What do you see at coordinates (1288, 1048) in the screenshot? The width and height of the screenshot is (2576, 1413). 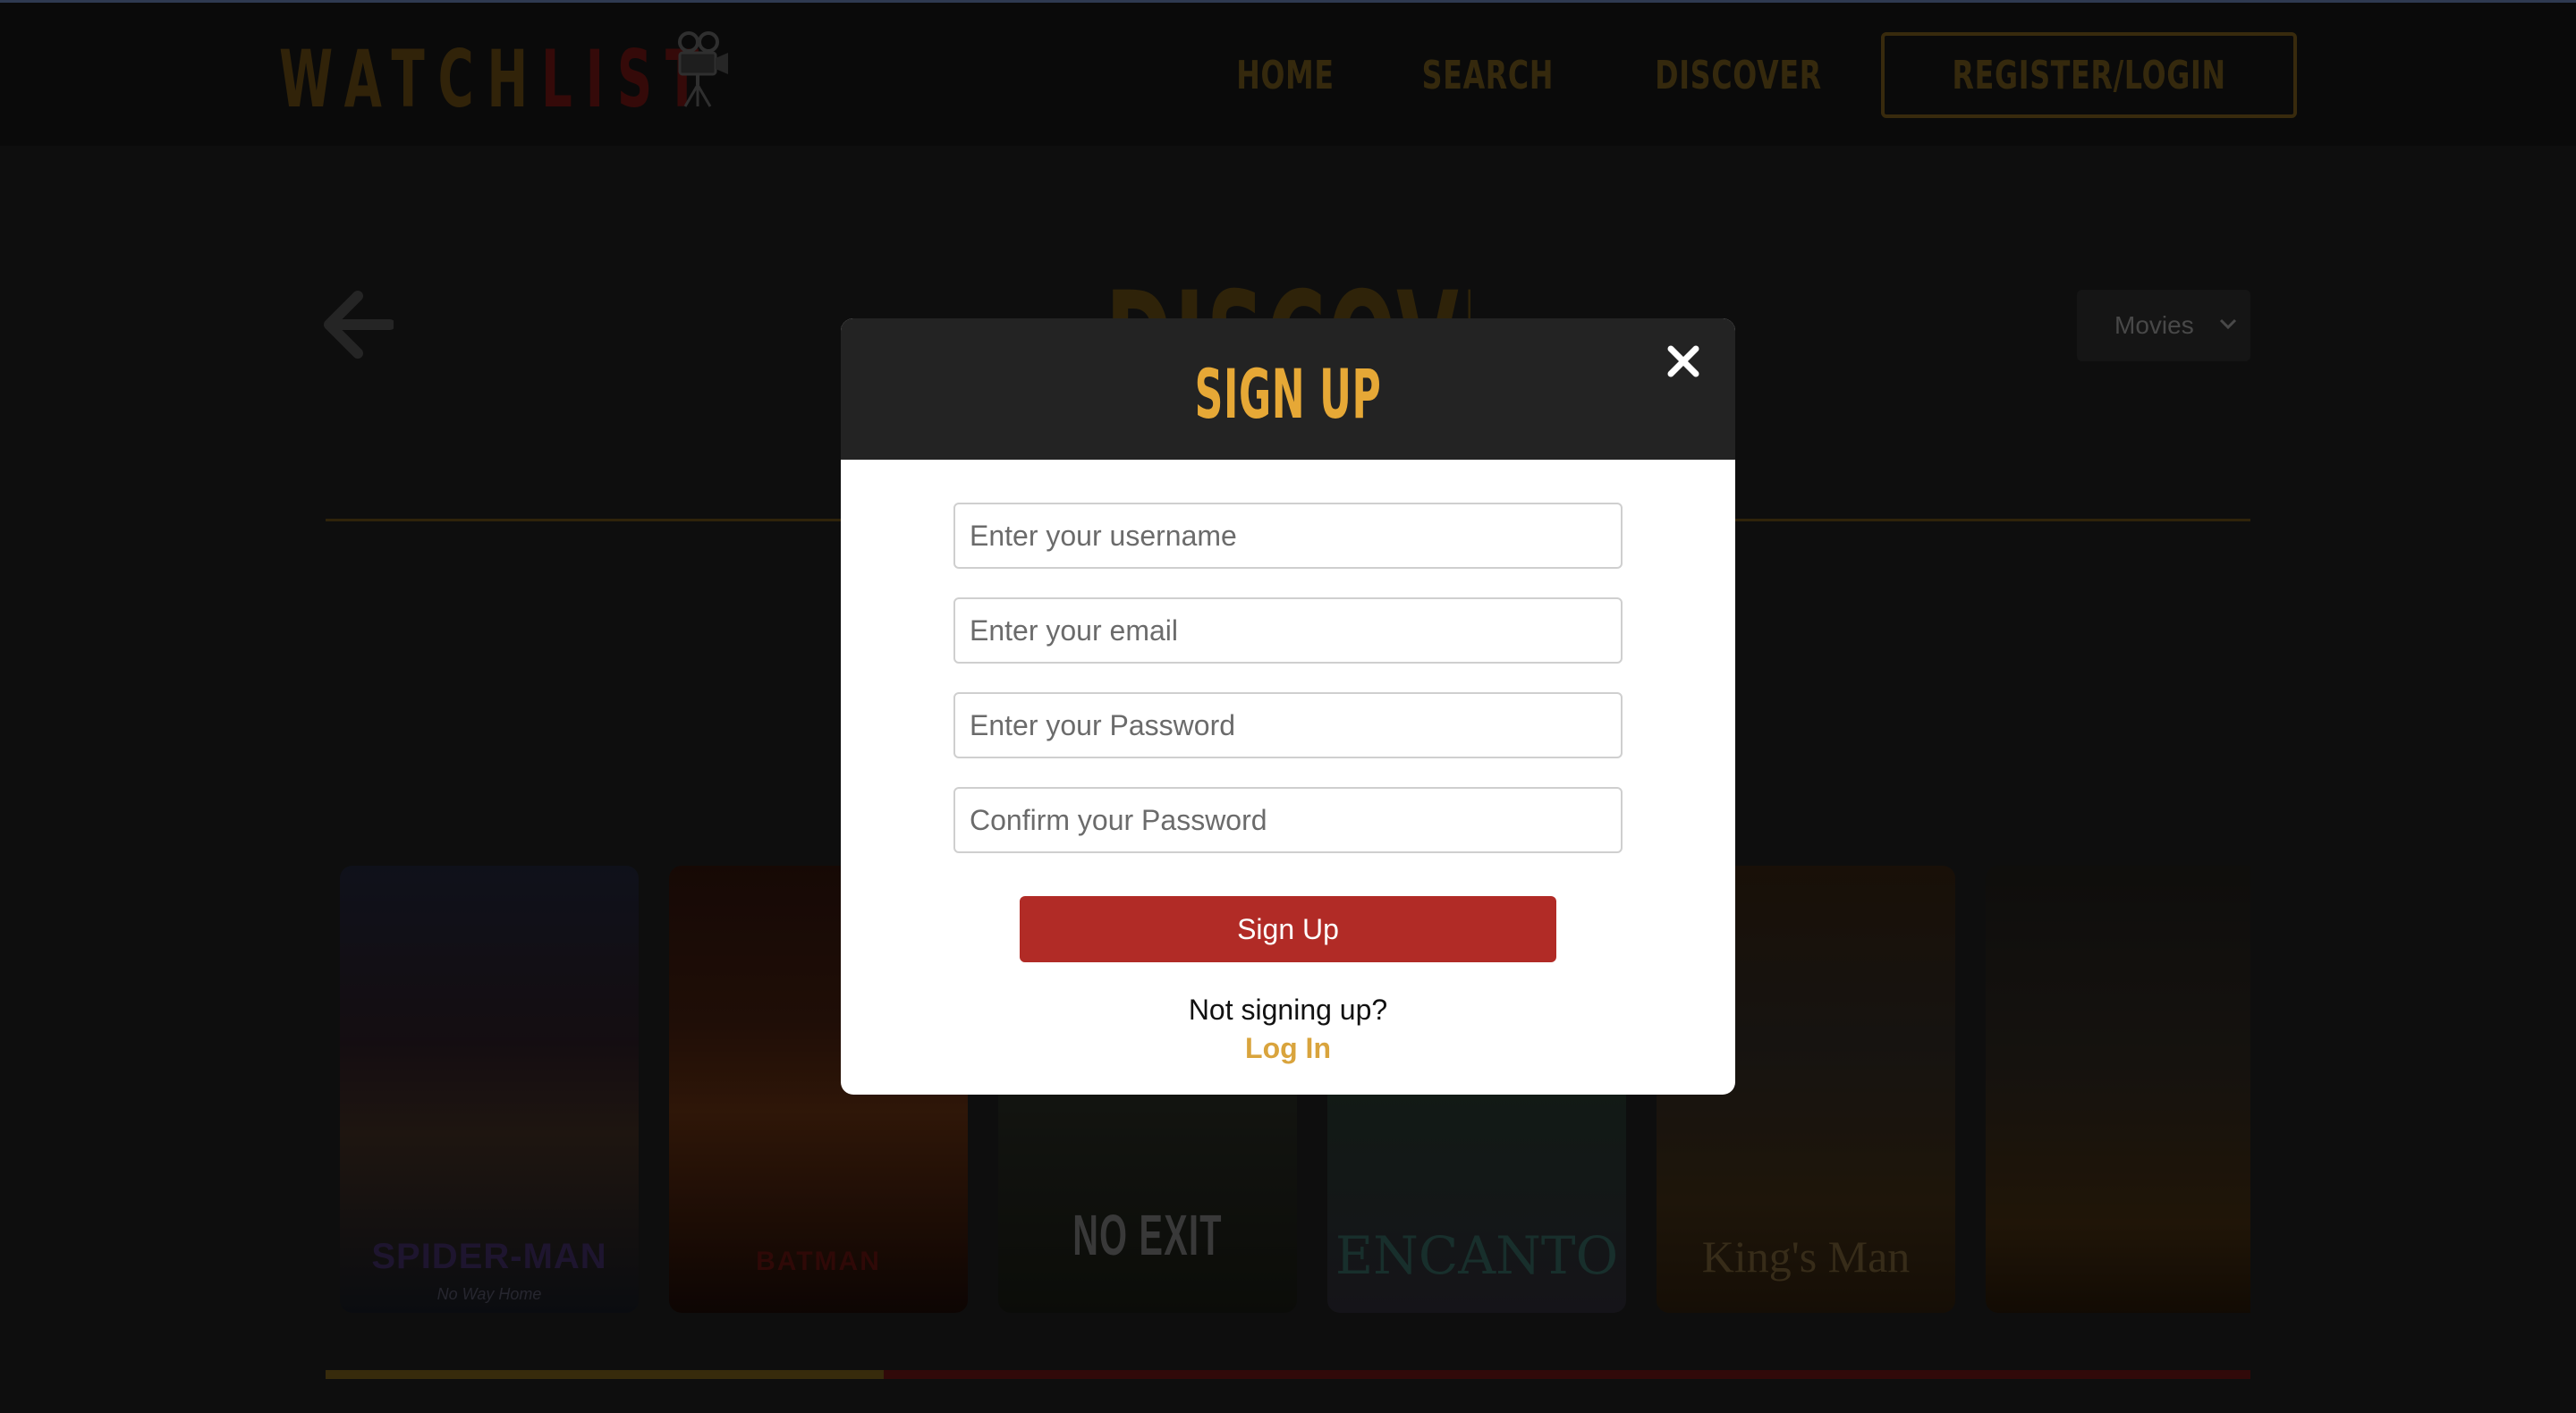 I see `log-in-link: Log In` at bounding box center [1288, 1048].